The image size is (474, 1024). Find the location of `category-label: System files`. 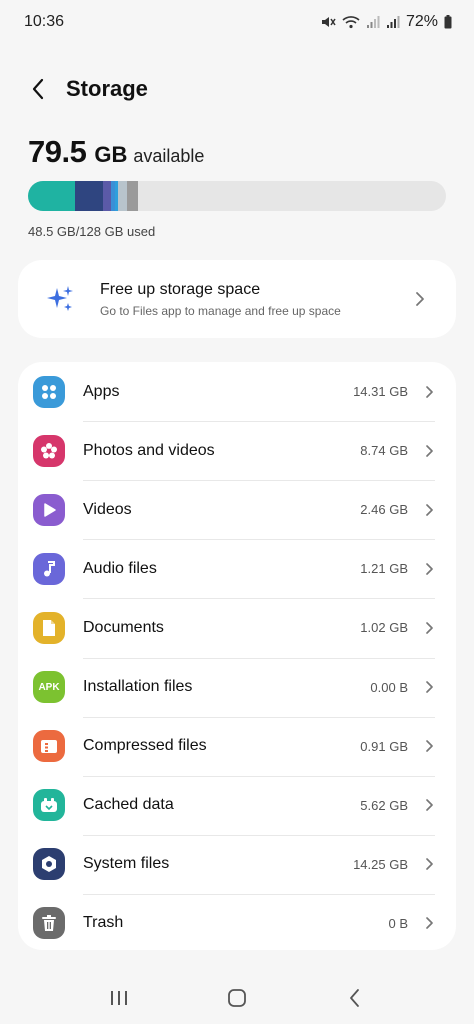

category-label: System files is located at coordinates (126, 864).